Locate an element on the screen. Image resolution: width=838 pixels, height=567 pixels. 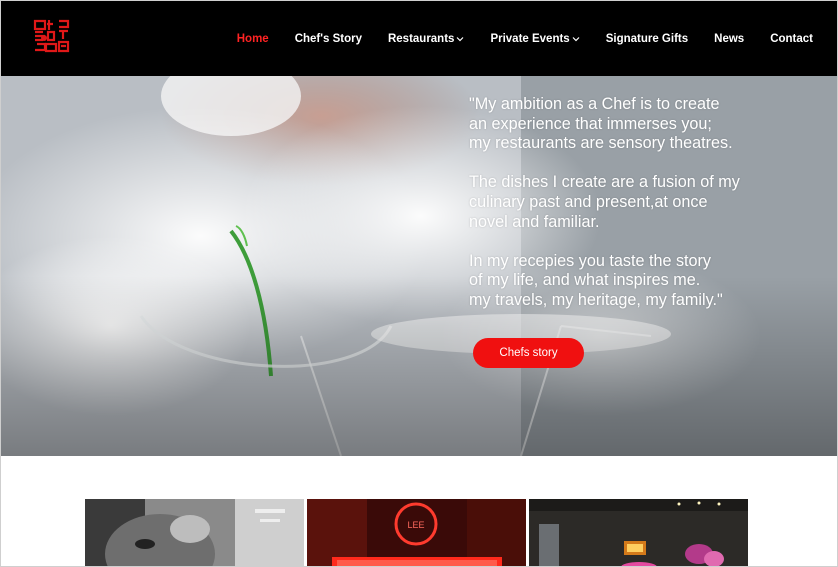
nav-item-label: Chef's Story is located at coordinates (328, 39).